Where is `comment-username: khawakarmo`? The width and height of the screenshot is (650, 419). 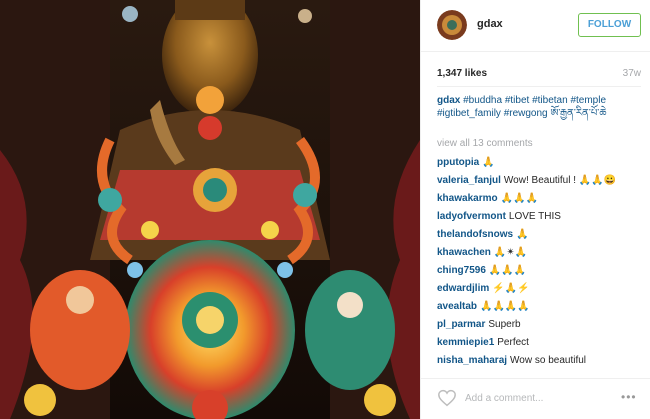 comment-username: khawakarmo is located at coordinates (467, 198).